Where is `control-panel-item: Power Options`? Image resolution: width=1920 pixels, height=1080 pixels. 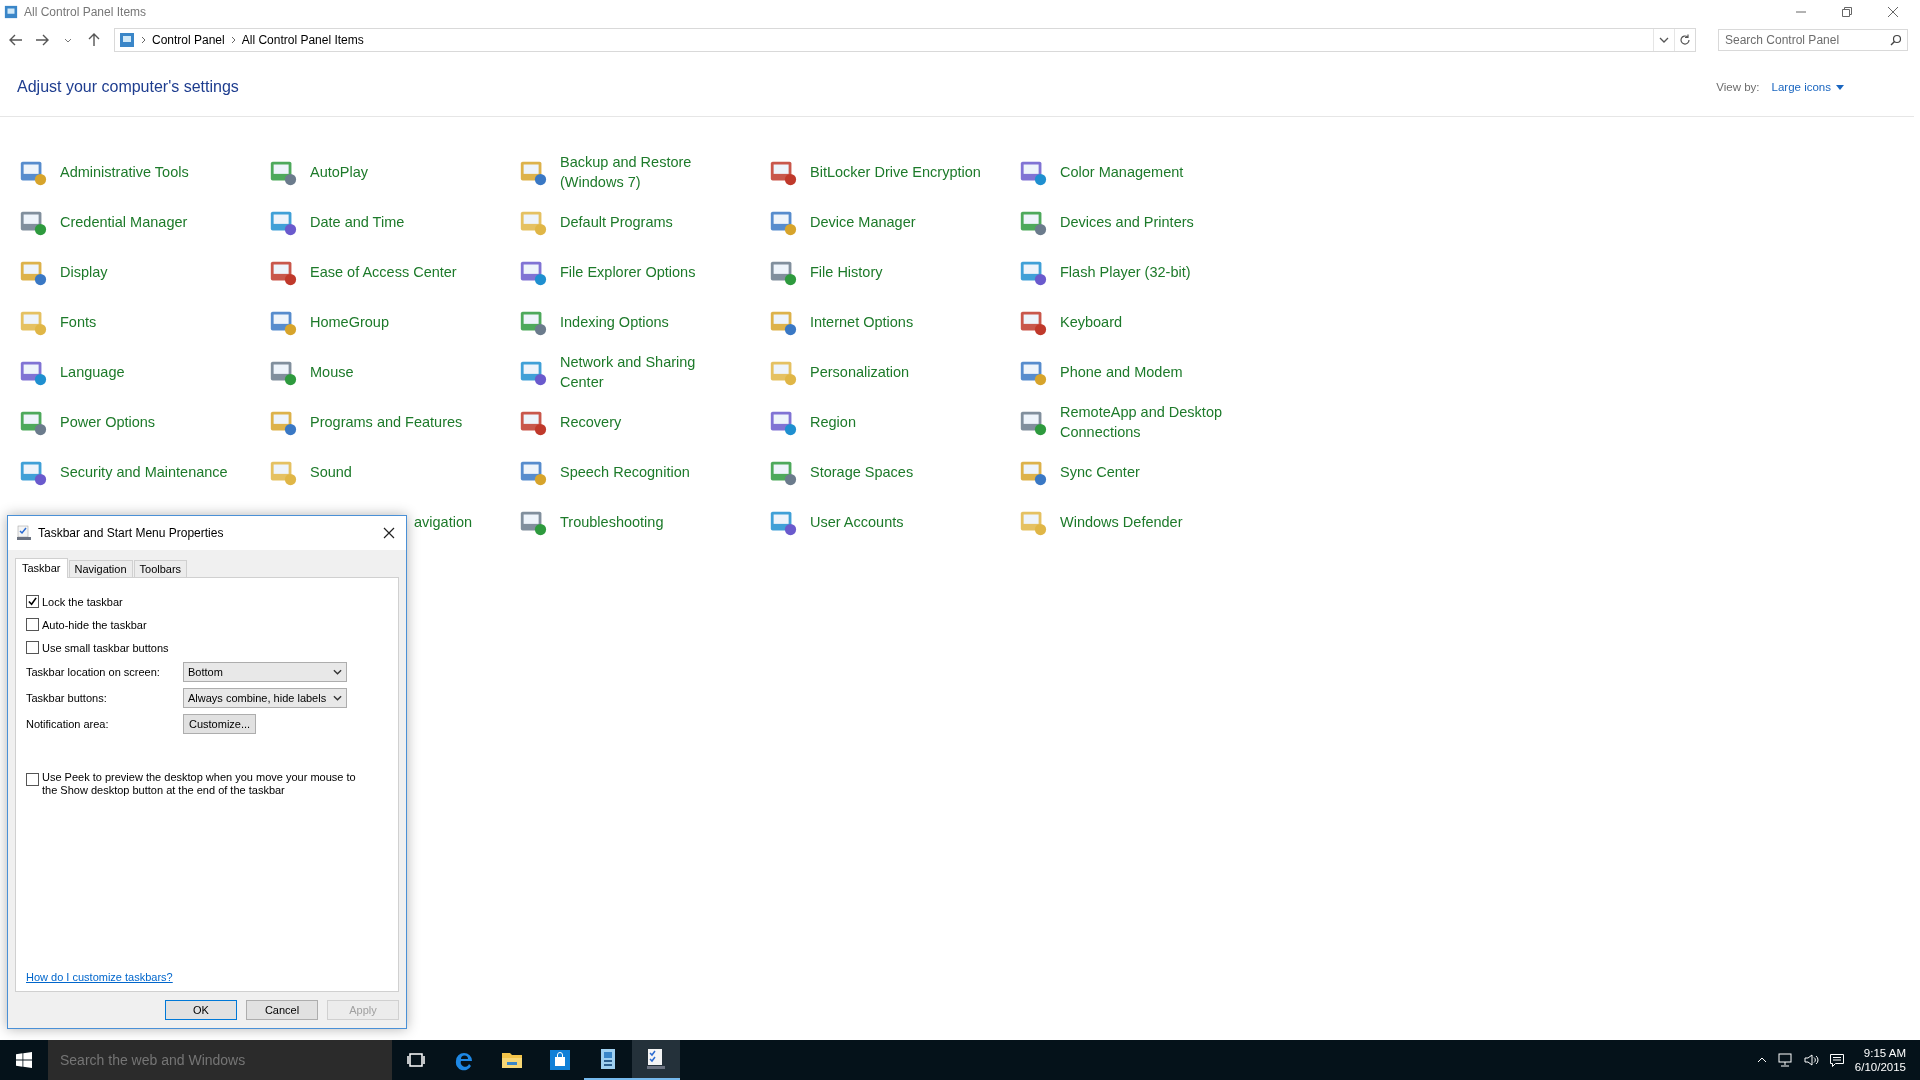
control-panel-item: Power Options is located at coordinates (138, 422).